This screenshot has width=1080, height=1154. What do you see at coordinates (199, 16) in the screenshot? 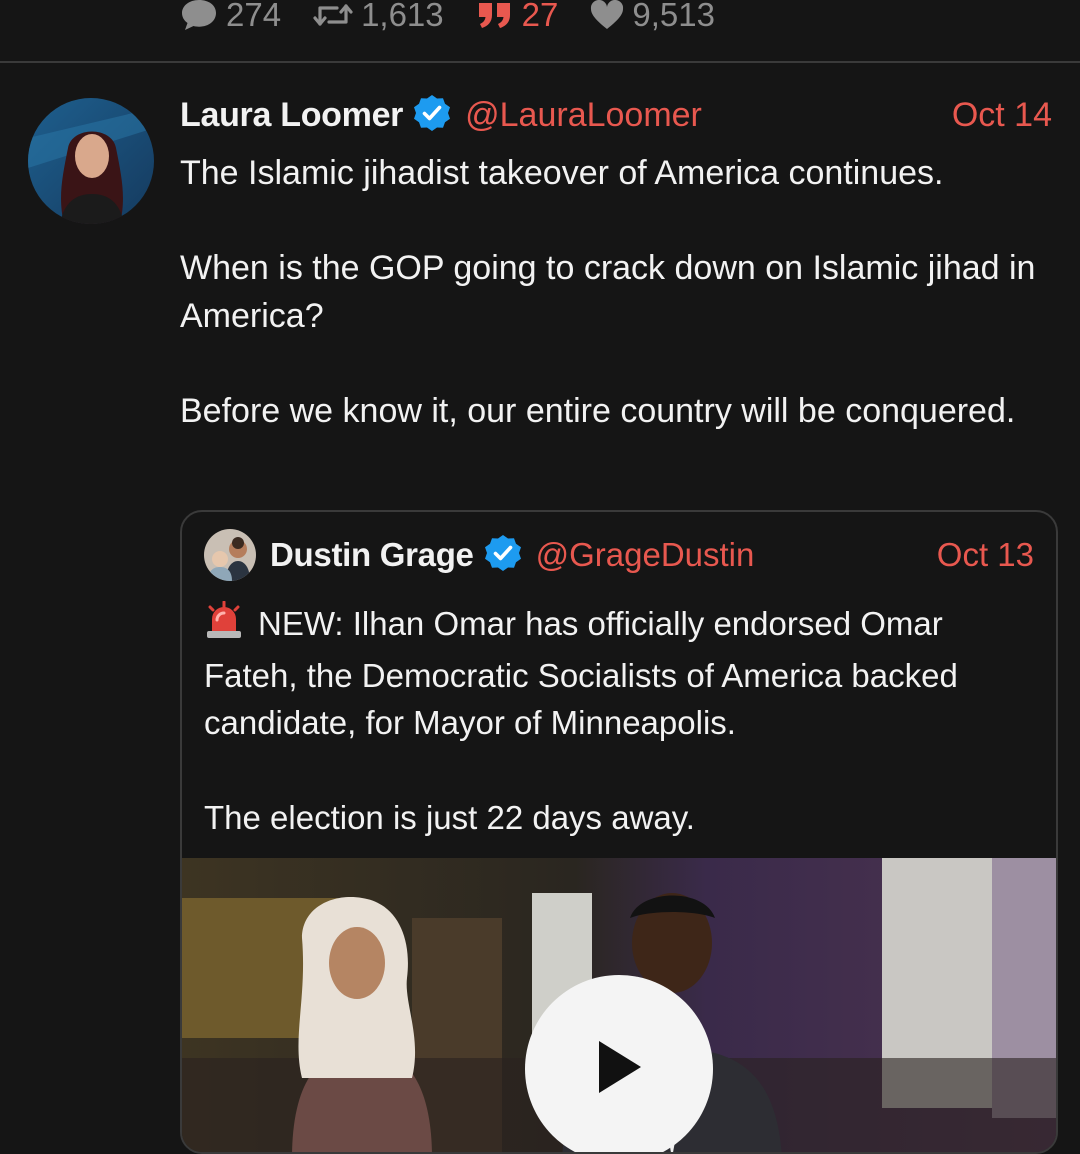
I see `comment-icon` at bounding box center [199, 16].